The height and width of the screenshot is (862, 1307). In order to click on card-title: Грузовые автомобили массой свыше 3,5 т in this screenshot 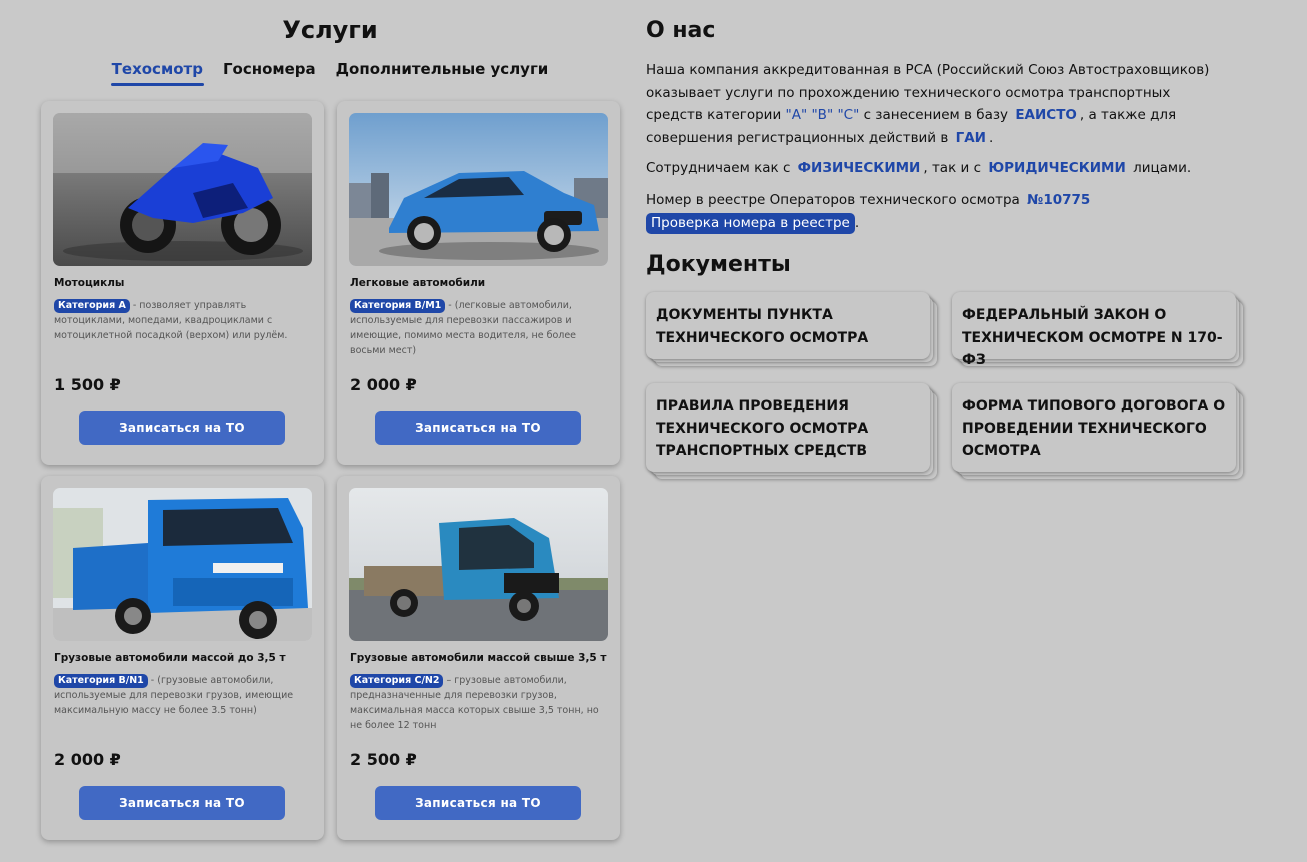, I will do `click(478, 658)`.